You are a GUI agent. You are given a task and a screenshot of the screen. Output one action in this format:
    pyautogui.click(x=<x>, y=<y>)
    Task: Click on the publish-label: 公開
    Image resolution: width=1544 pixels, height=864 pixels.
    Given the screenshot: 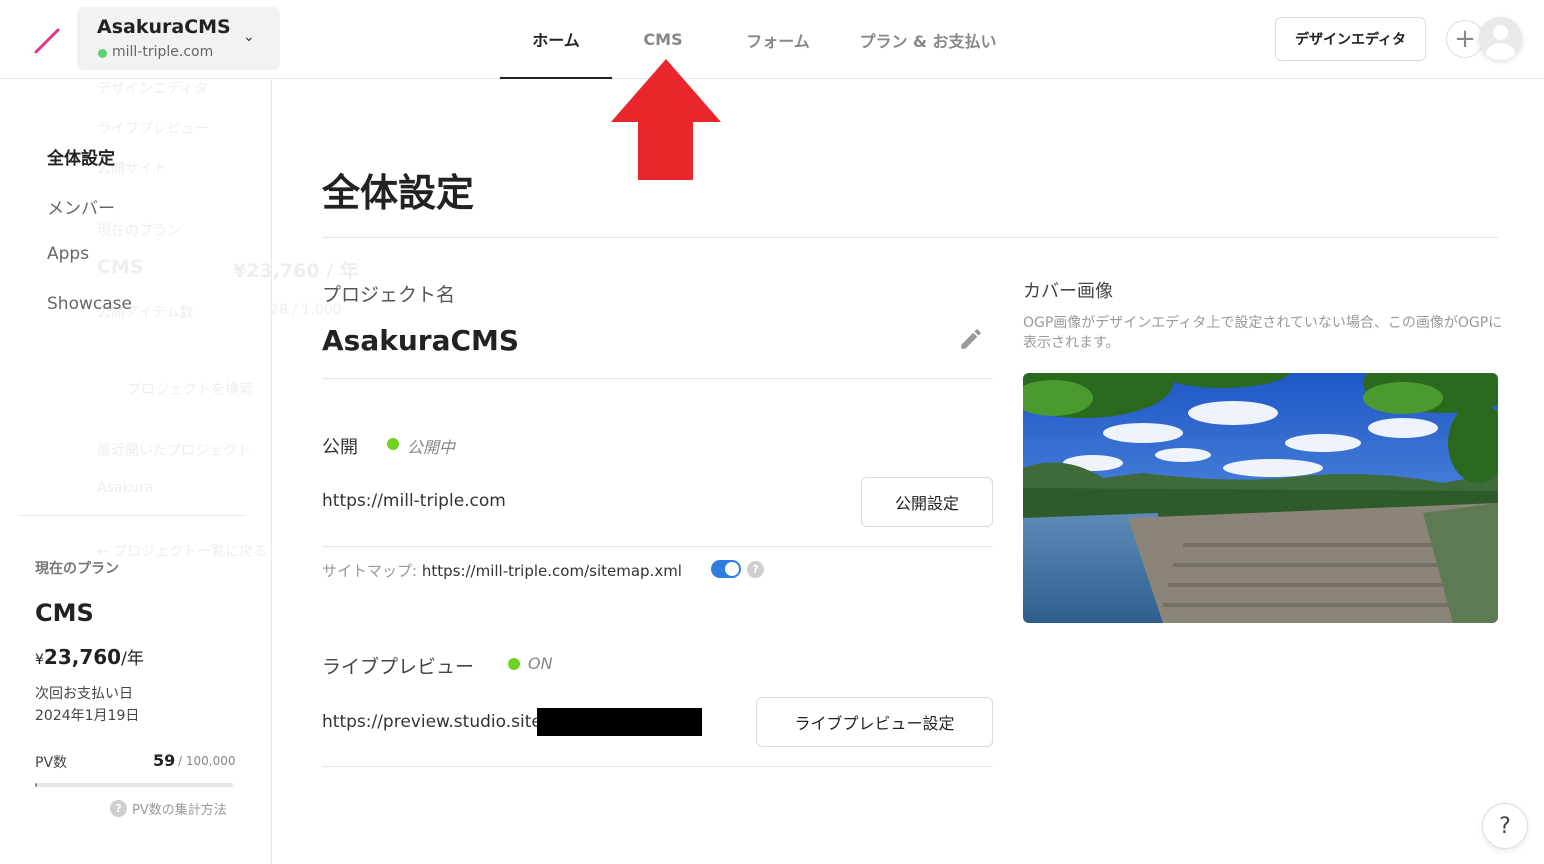 What is the action you would take?
    pyautogui.click(x=340, y=447)
    